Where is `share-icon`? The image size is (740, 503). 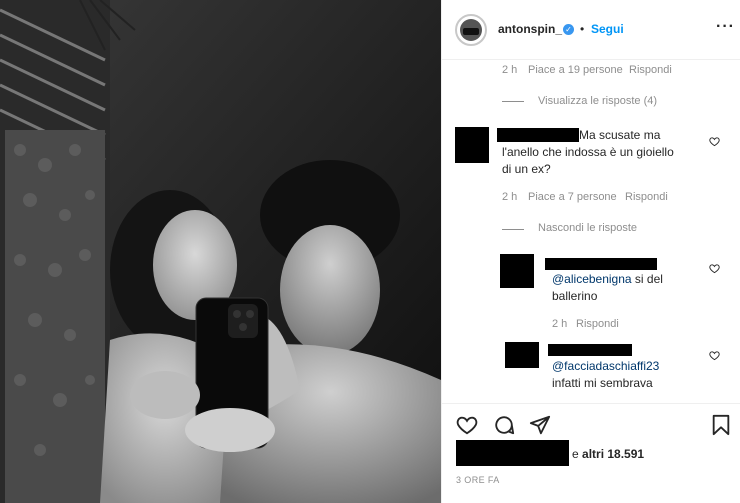
share-icon is located at coordinates (540, 425).